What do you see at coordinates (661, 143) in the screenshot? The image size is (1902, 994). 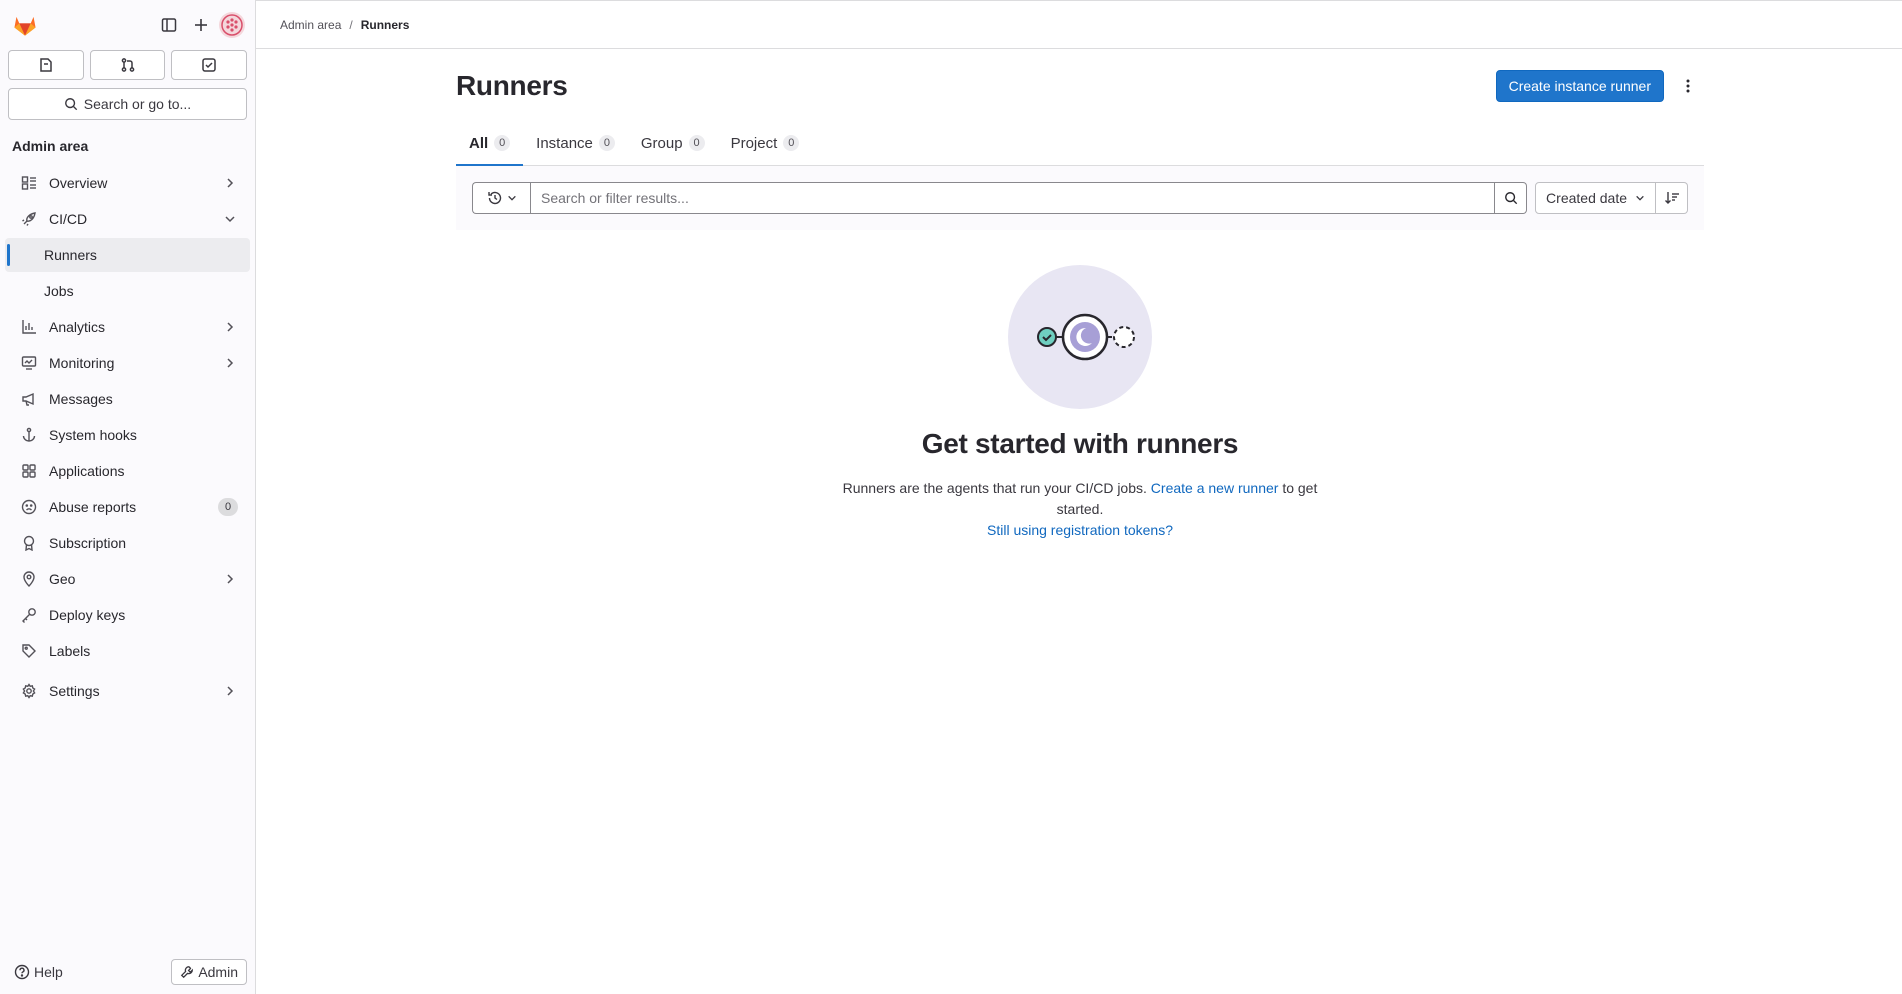 I see `tab-label: Group` at bounding box center [661, 143].